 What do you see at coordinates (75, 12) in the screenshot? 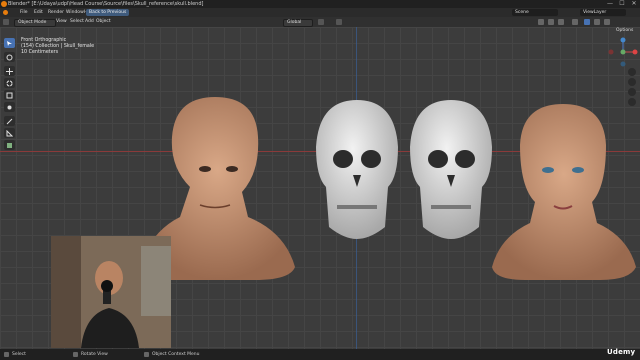
I see `menu-window: Window` at bounding box center [75, 12].